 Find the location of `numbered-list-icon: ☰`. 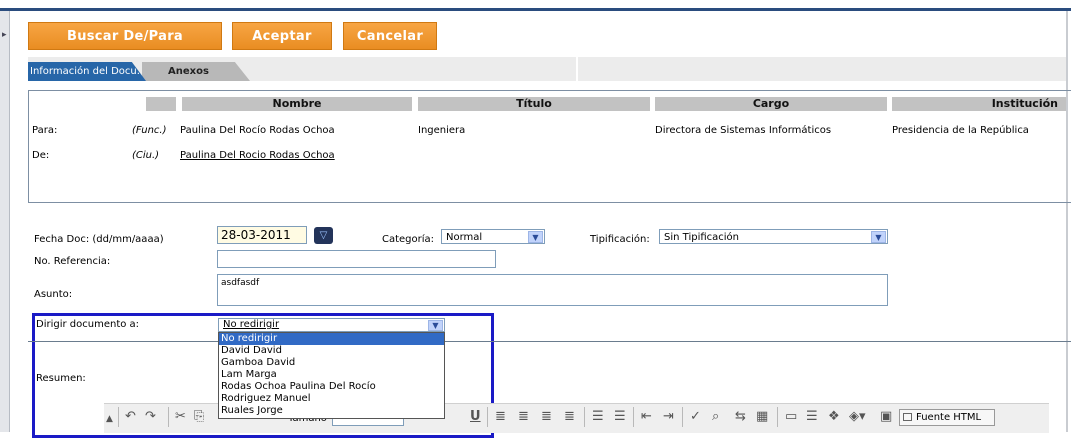

numbered-list-icon: ☰ is located at coordinates (598, 416).